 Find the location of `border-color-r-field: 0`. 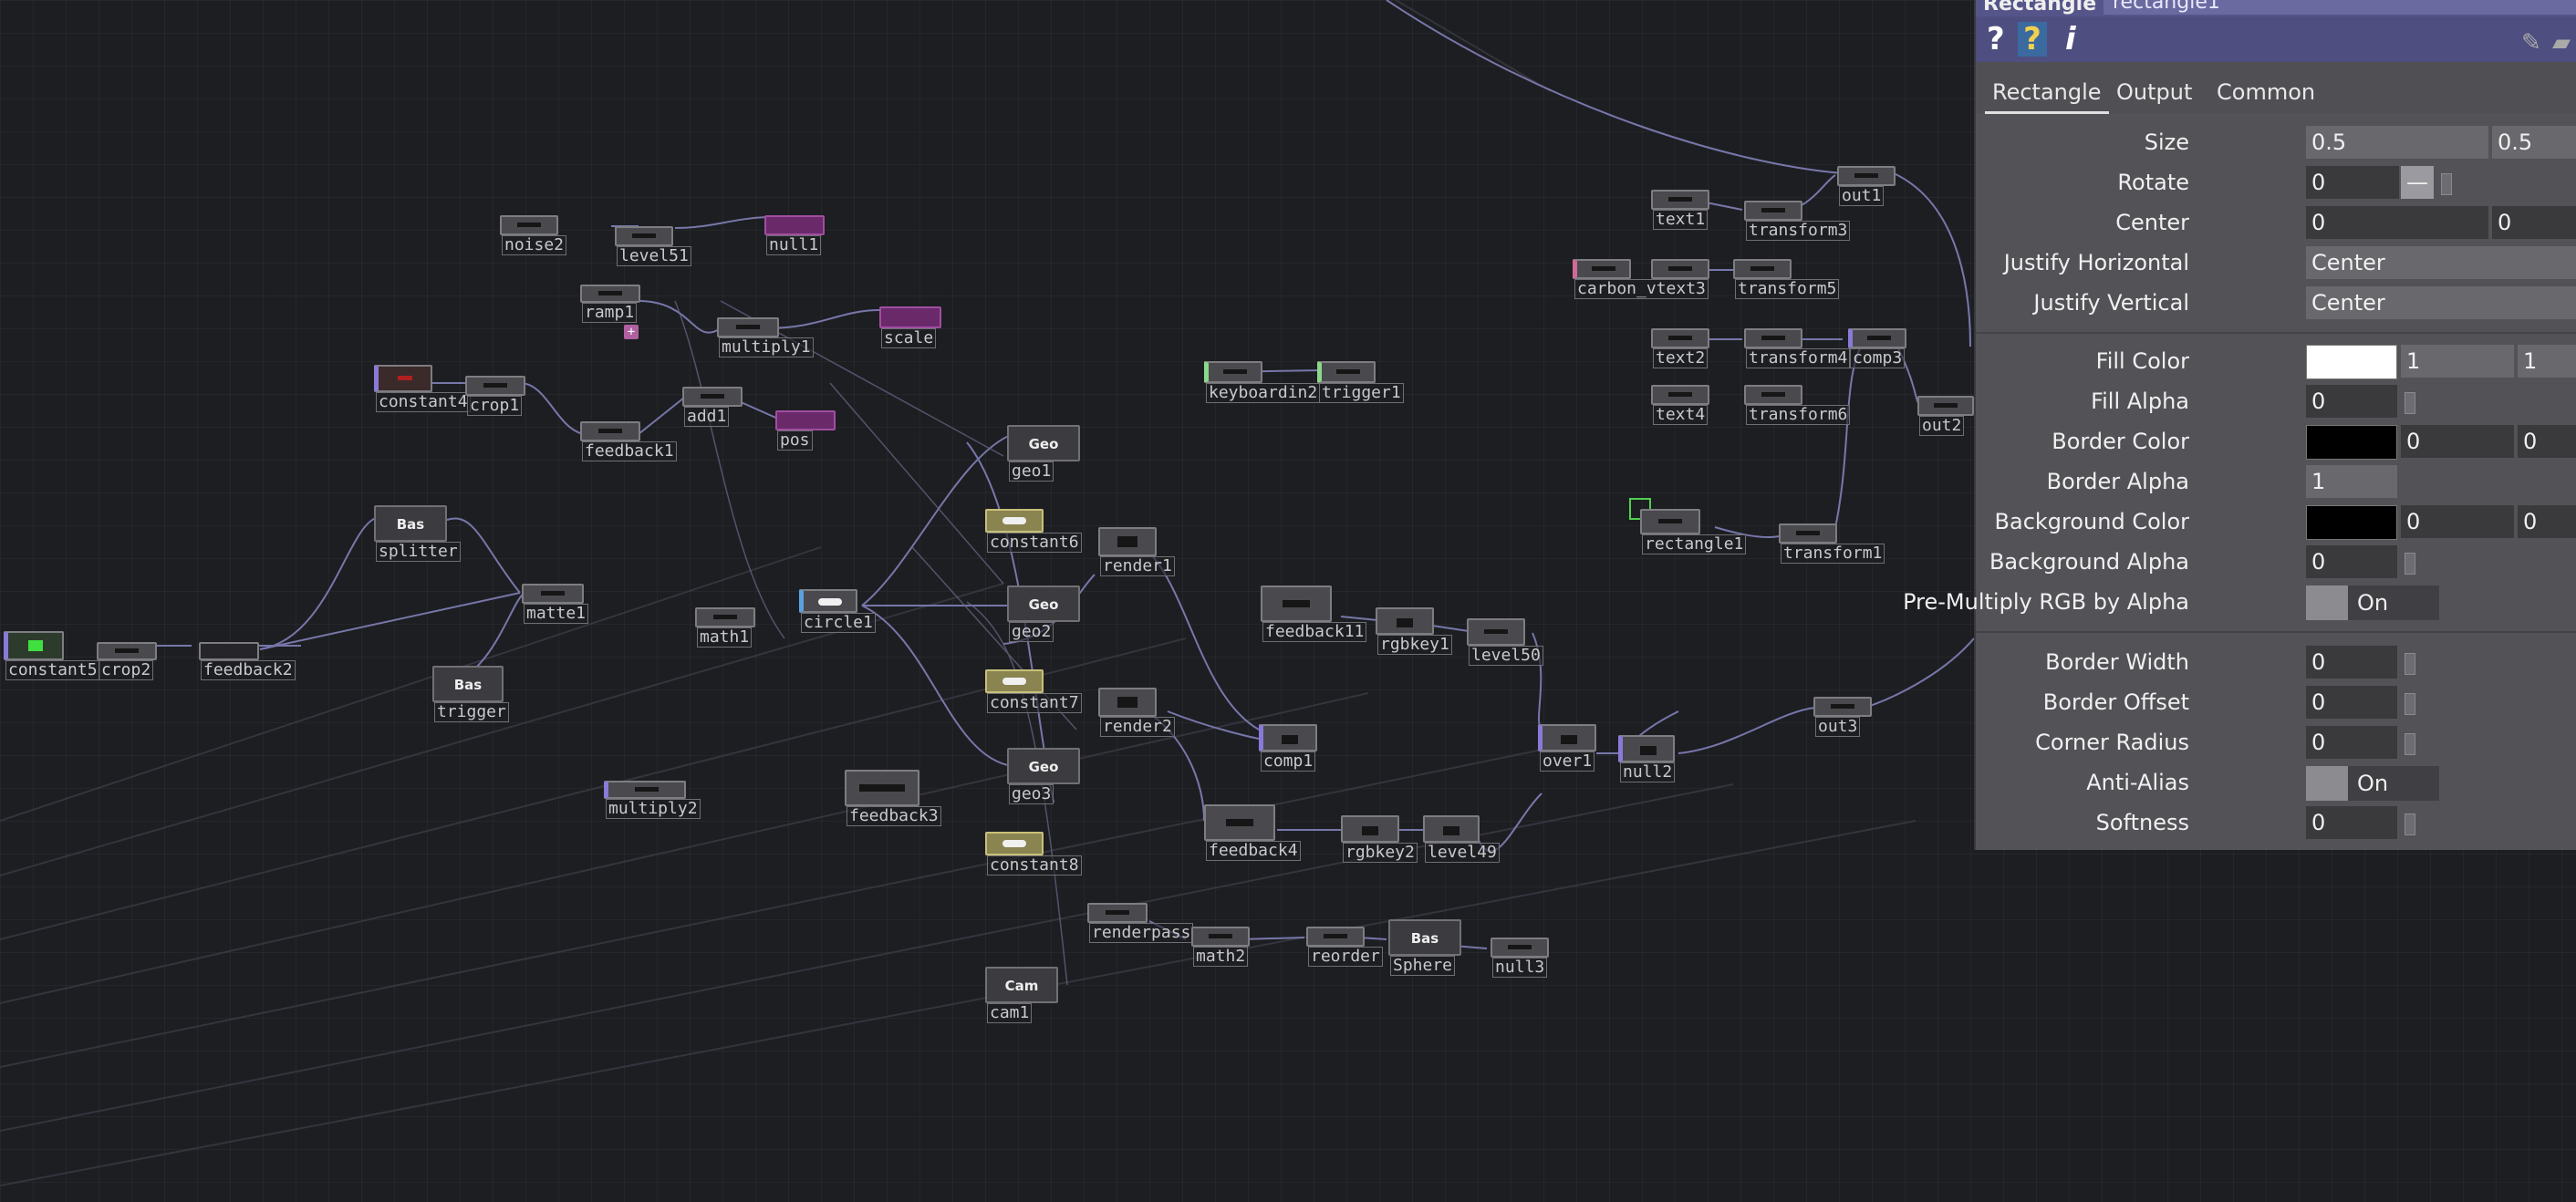

border-color-r-field: 0 is located at coordinates (2458, 441).